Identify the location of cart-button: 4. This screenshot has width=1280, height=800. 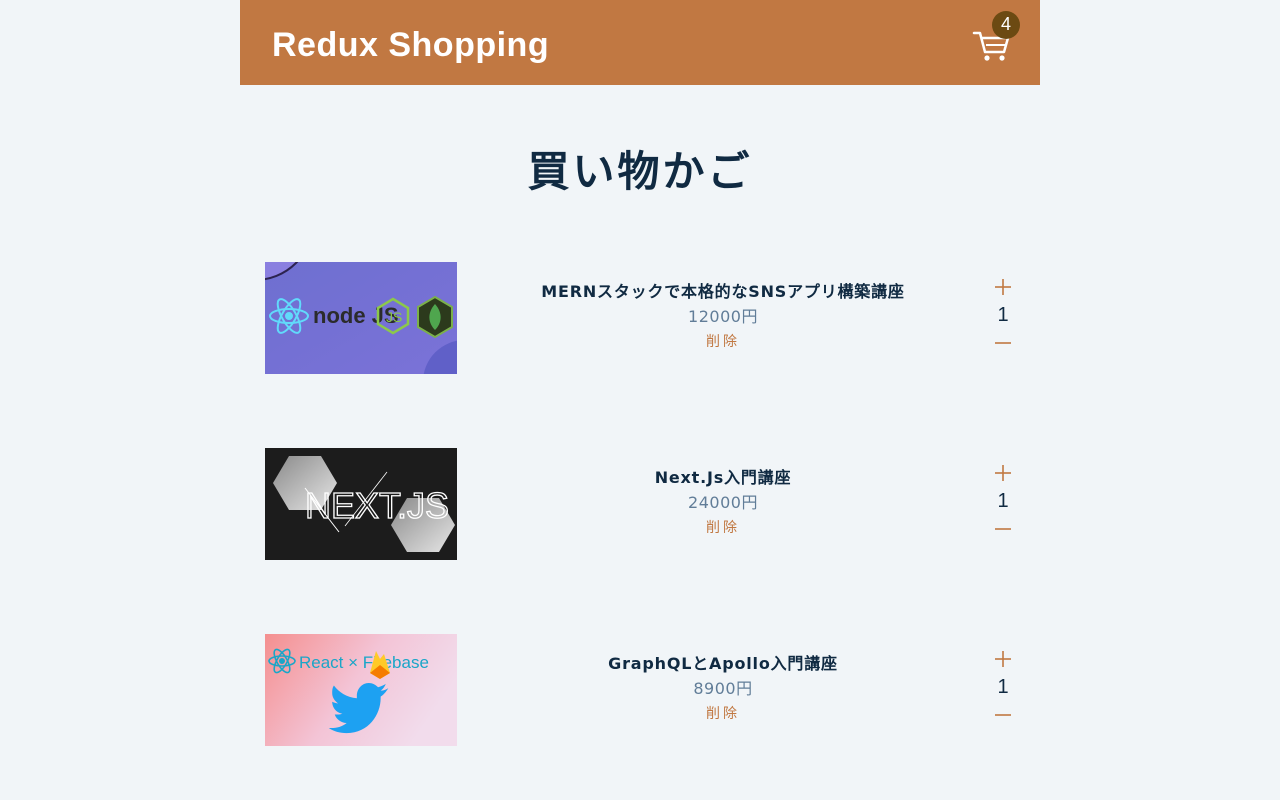
(996, 37).